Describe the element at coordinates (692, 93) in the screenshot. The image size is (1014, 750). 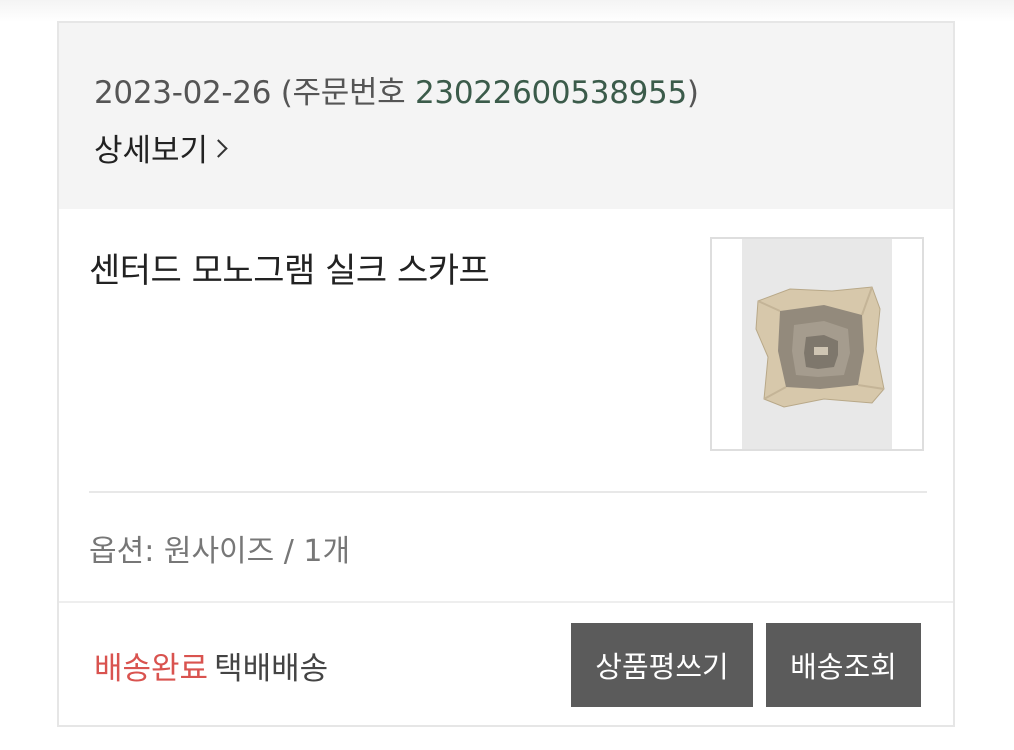
I see `order-number-suffix: )` at that location.